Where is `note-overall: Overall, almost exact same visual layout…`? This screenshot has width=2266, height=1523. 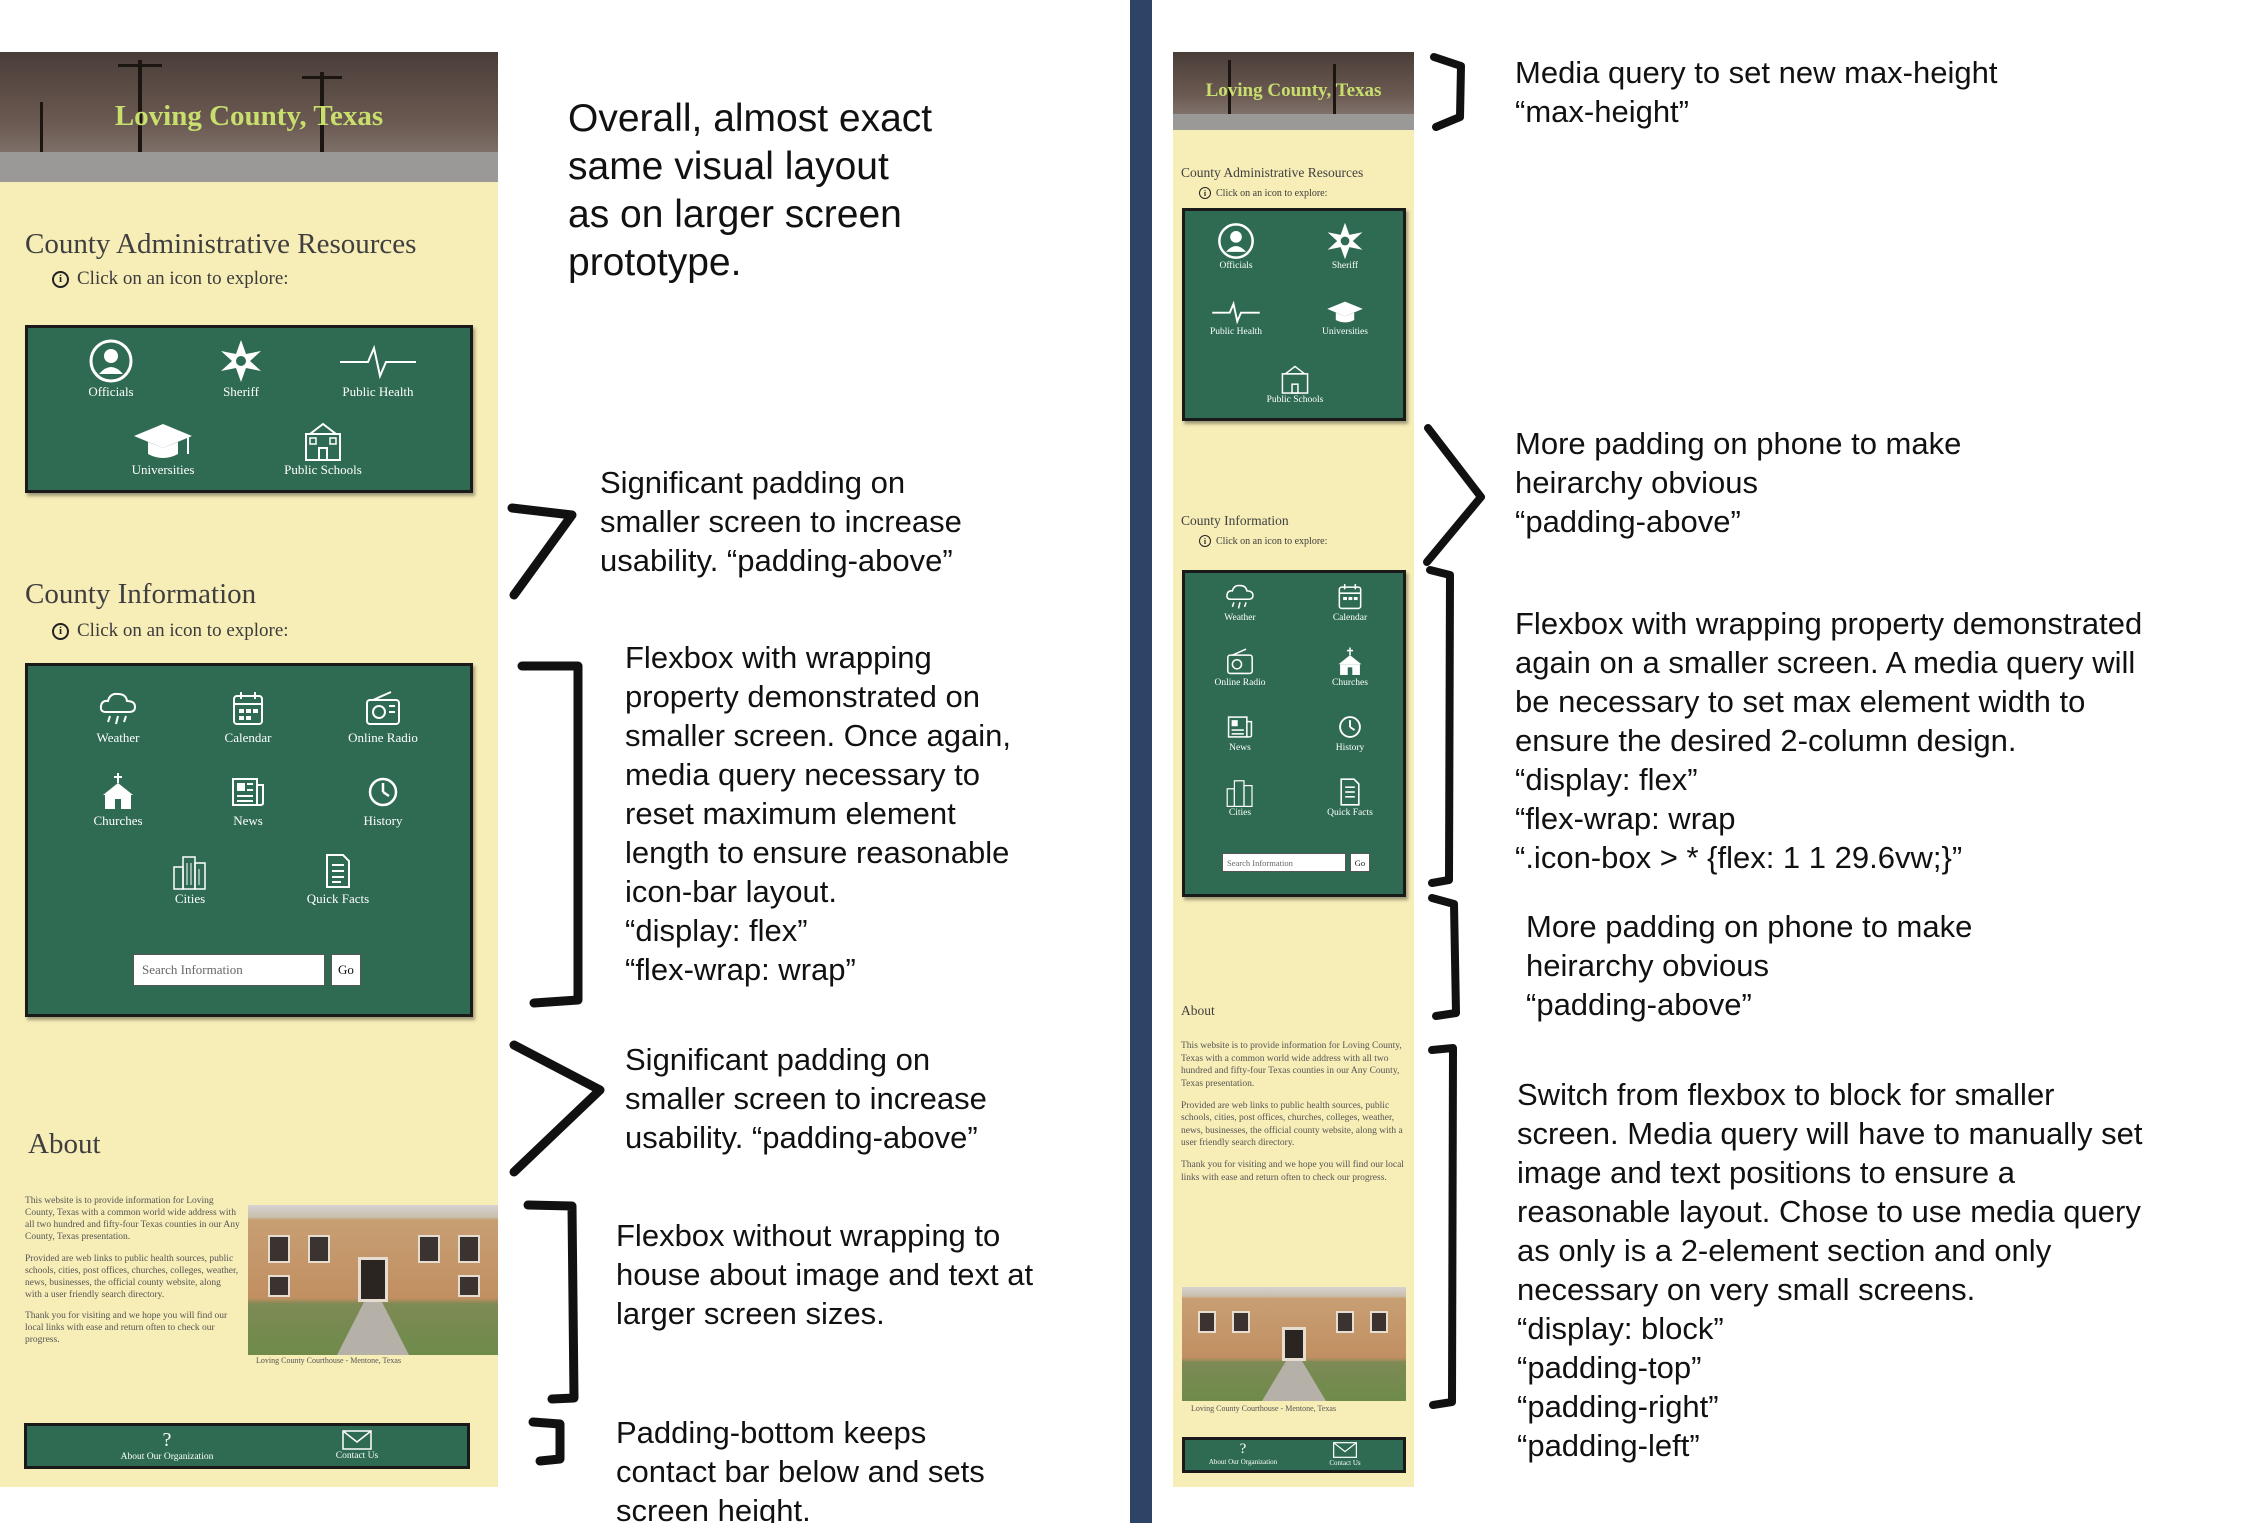 note-overall: Overall, almost exact same visual layout… is located at coordinates (750, 190).